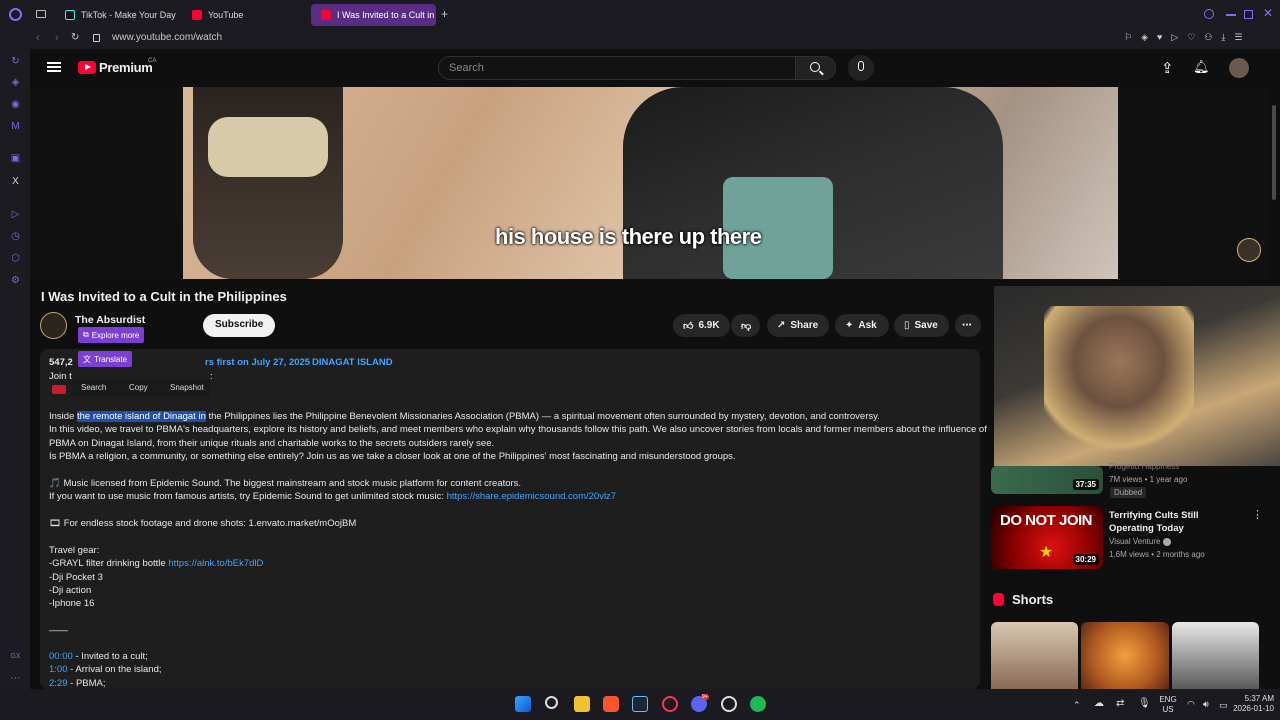 The image size is (1280, 720). Describe the element at coordinates (1047, 537) in the screenshot. I see `recommendation-thumbnail-2: DO NOT JOIN ★ 30:29` at that location.